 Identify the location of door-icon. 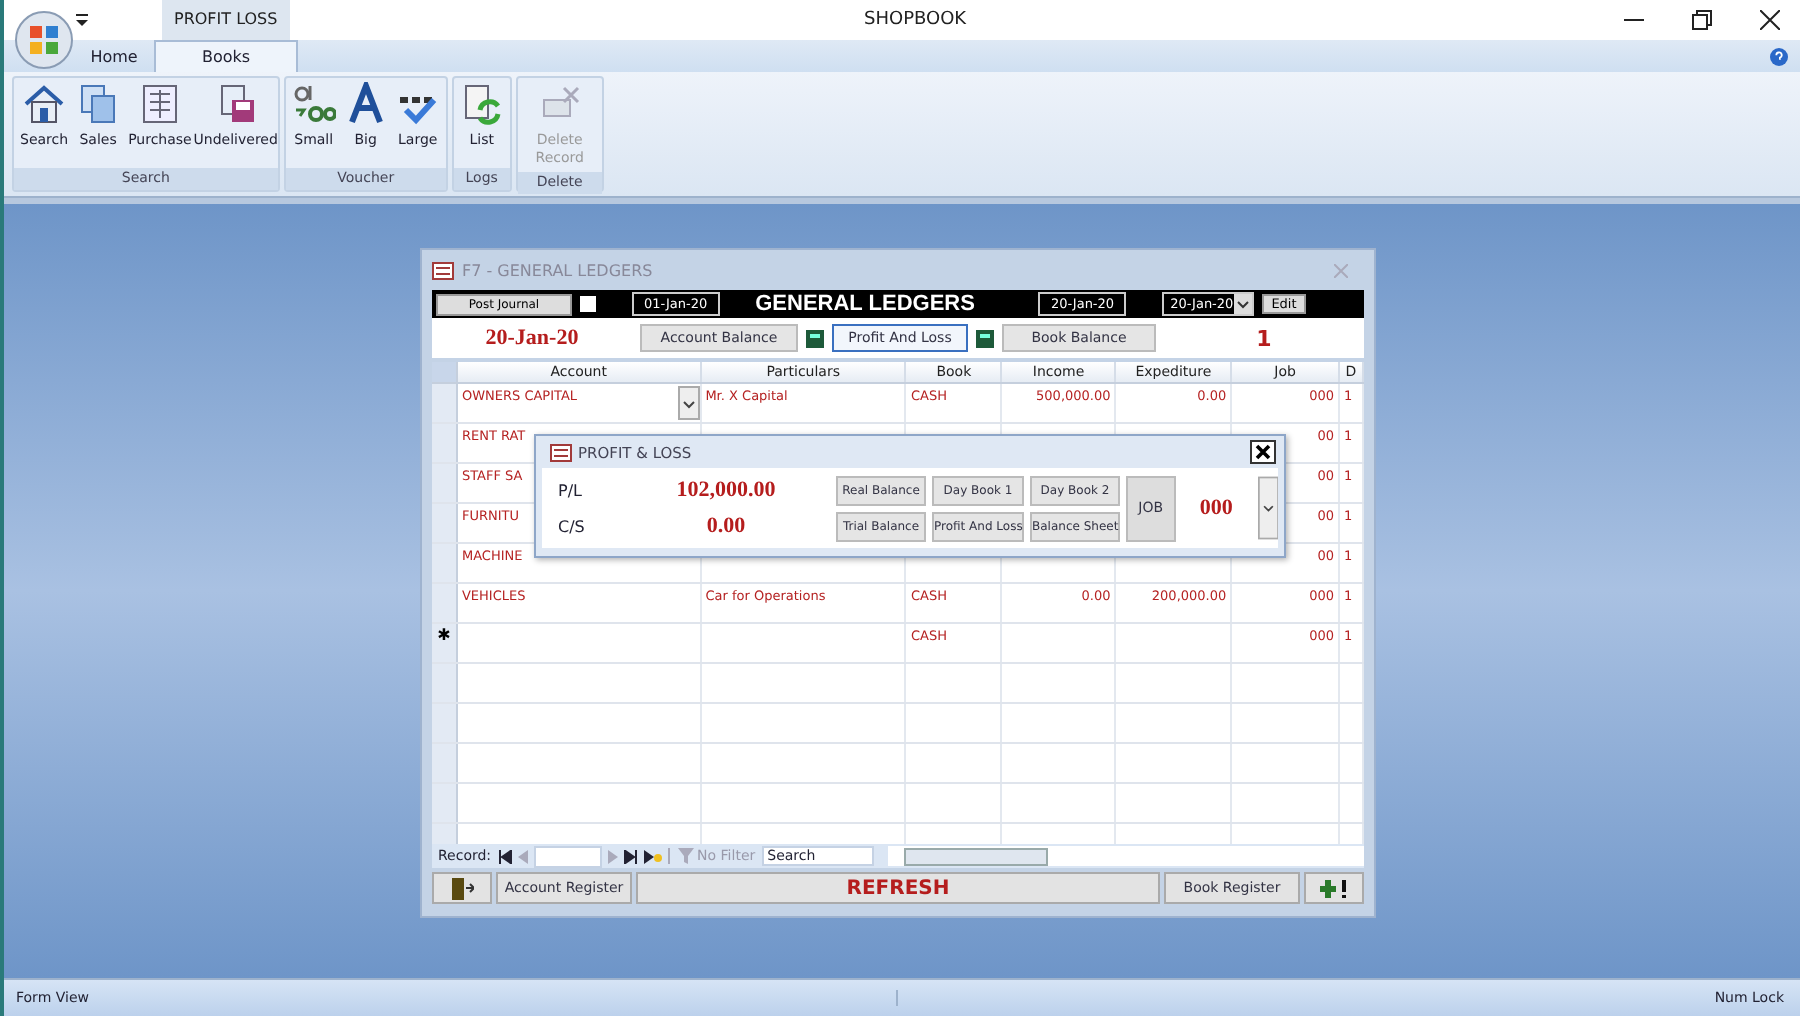
(462, 888).